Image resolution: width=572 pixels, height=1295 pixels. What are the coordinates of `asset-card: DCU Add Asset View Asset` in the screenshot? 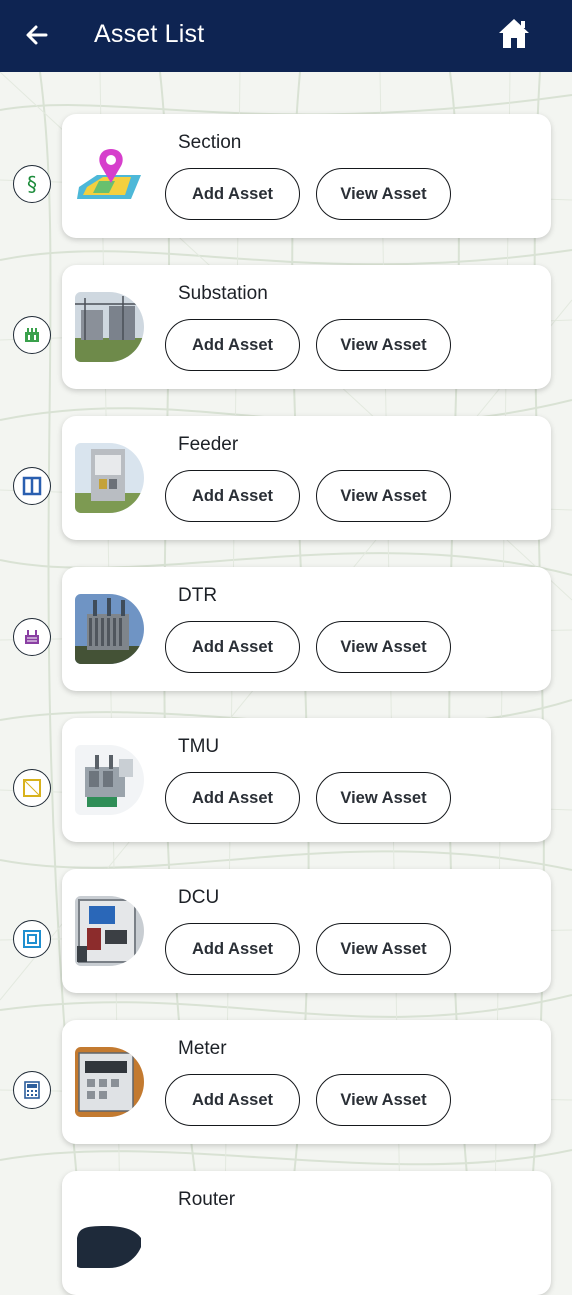 It's located at (306, 931).